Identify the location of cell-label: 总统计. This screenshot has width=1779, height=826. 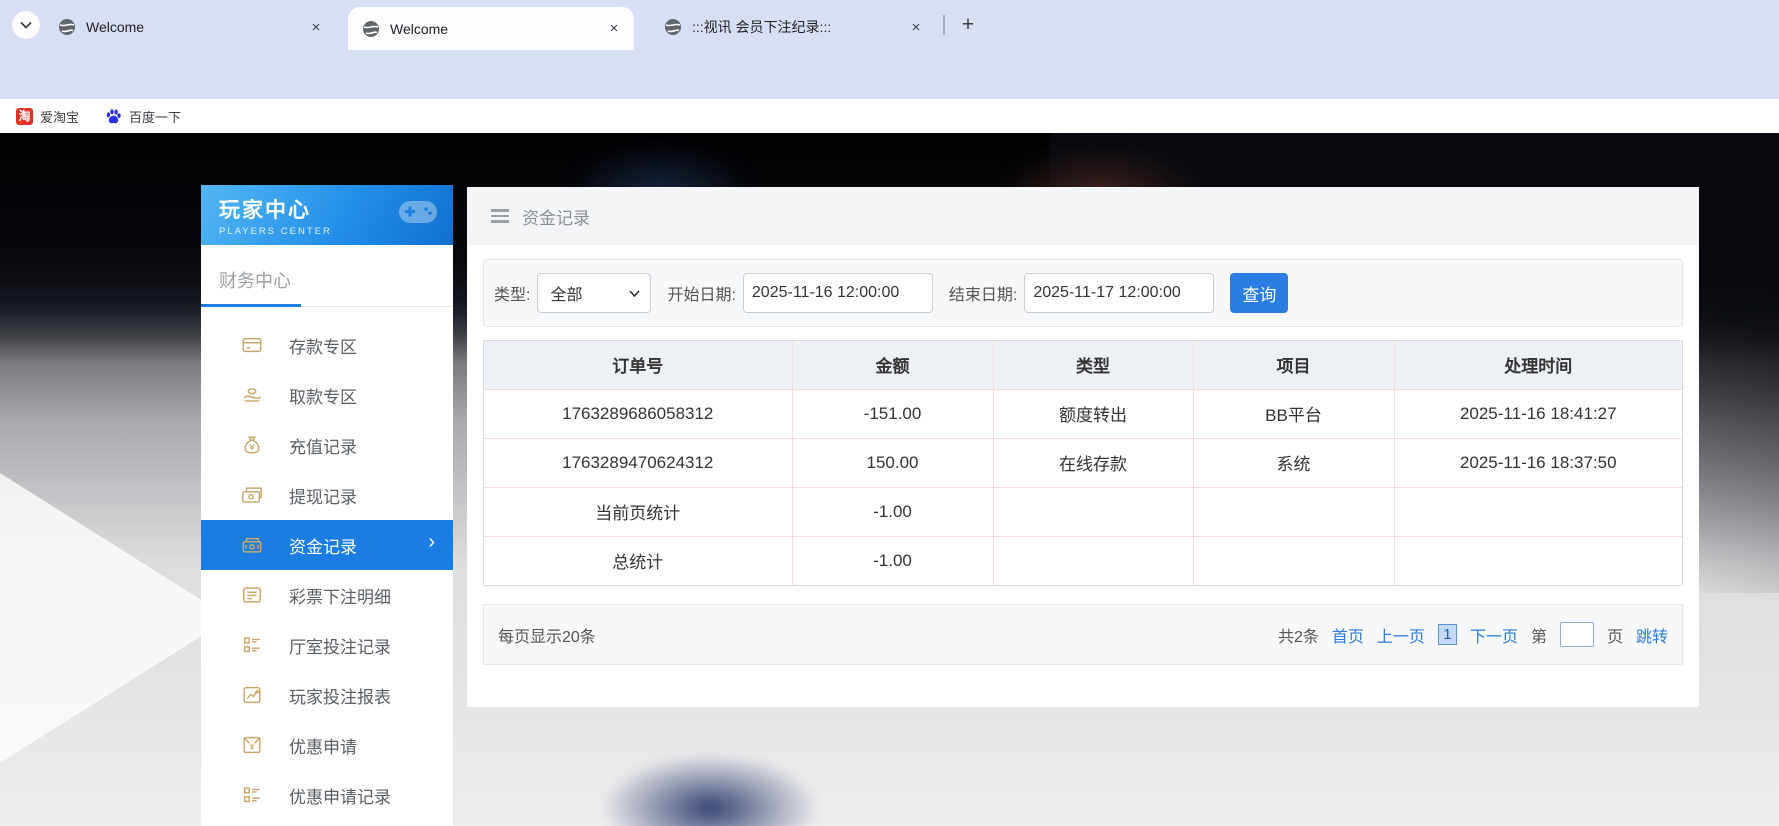
(638, 560).